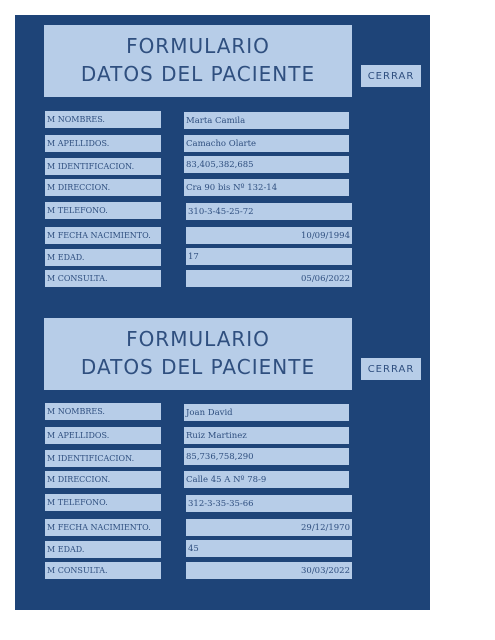 Image resolution: width=495 pixels, height=640 pixels. What do you see at coordinates (269, 527) in the screenshot?
I see `field-fecha-nacimiento: 29/12/1970` at bounding box center [269, 527].